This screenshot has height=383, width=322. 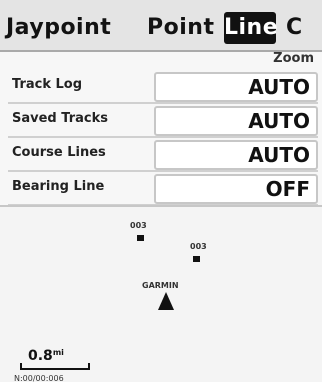 I want to click on current-location-arrow-icon, so click(x=166, y=301).